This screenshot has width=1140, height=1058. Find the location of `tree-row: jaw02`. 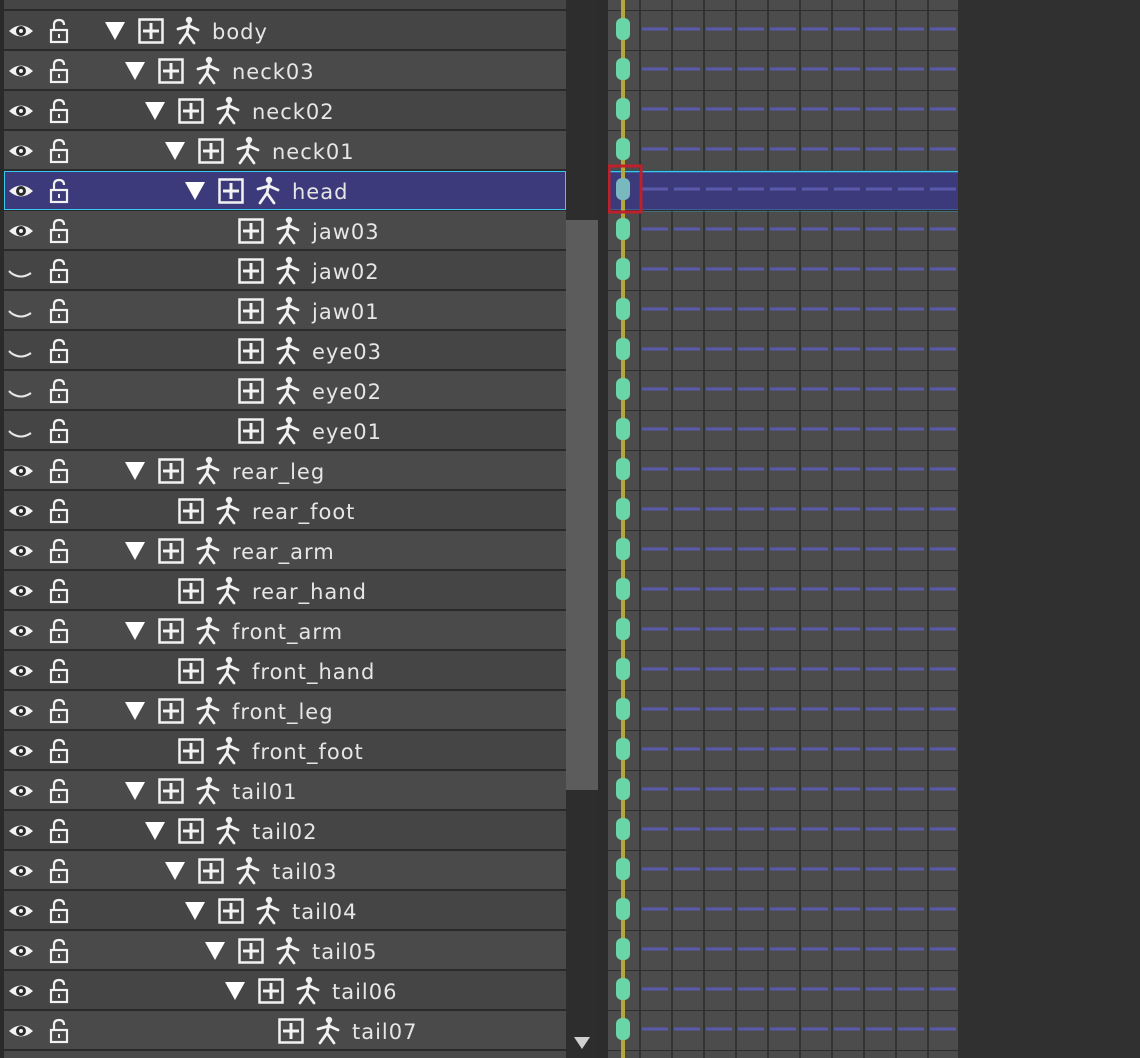

tree-row: jaw02 is located at coordinates (285, 270).